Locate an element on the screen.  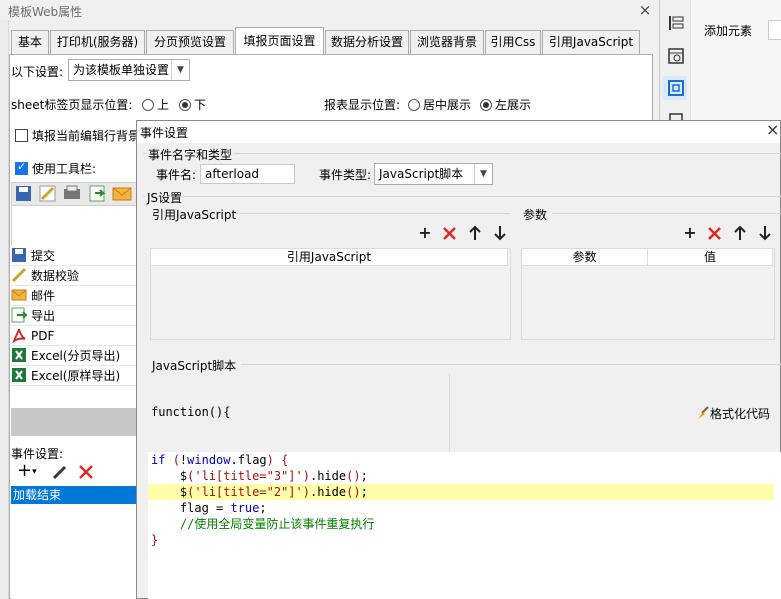
list-item: 邮件 is located at coordinates (74, 296).